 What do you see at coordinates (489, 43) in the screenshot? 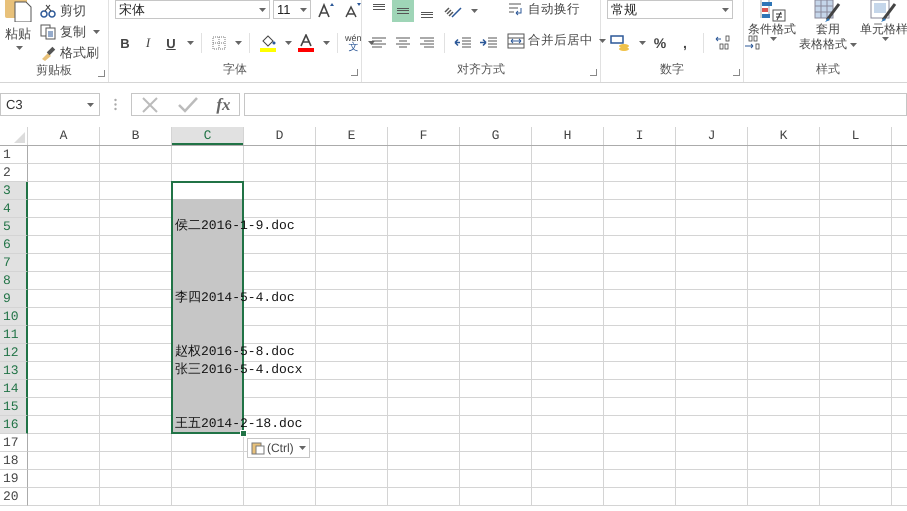
I see `increase-indent-icon` at bounding box center [489, 43].